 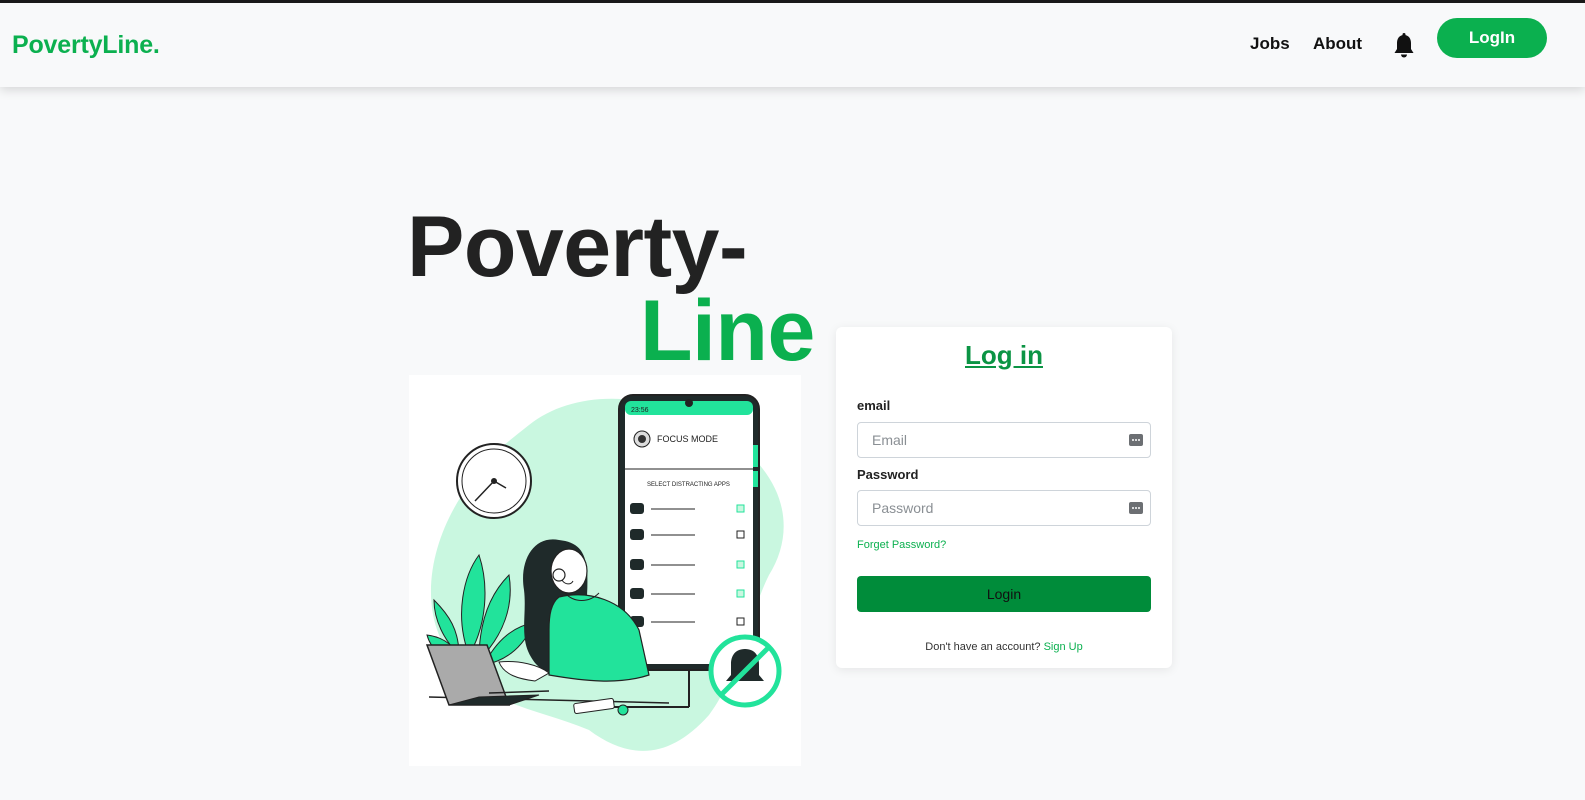 What do you see at coordinates (1492, 38) in the screenshot?
I see `nav-login-button: LogIn` at bounding box center [1492, 38].